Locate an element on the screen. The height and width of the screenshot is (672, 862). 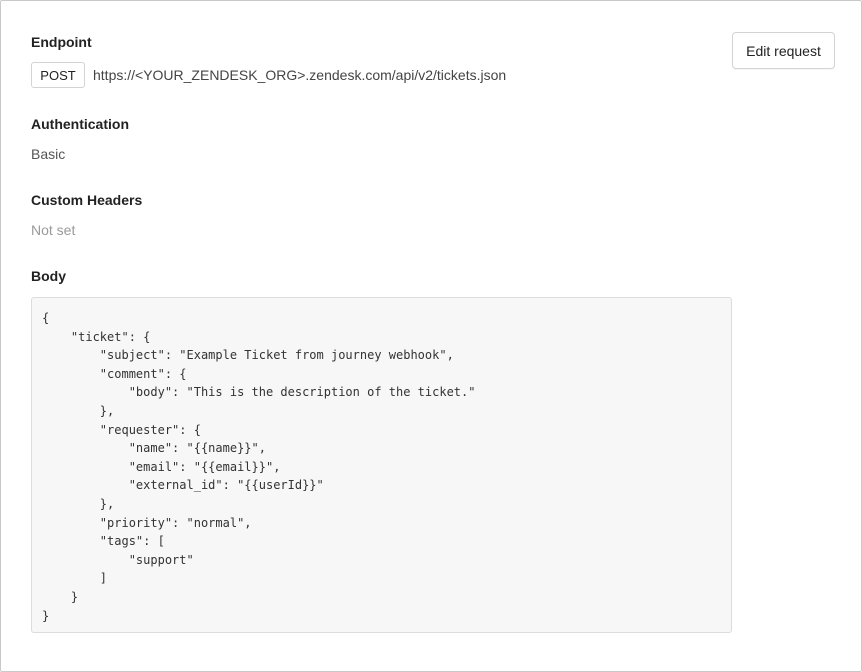
authentication-label: Authentication is located at coordinates (80, 124).